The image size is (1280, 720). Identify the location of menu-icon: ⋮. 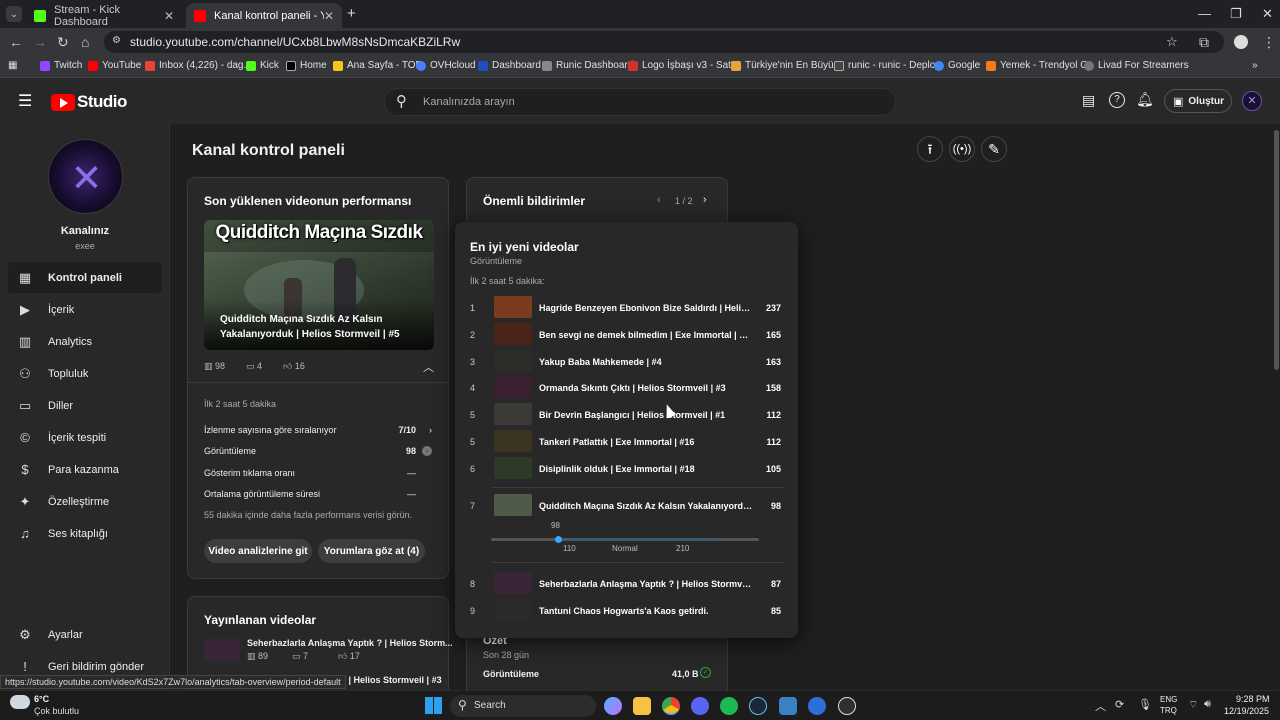
(1269, 42).